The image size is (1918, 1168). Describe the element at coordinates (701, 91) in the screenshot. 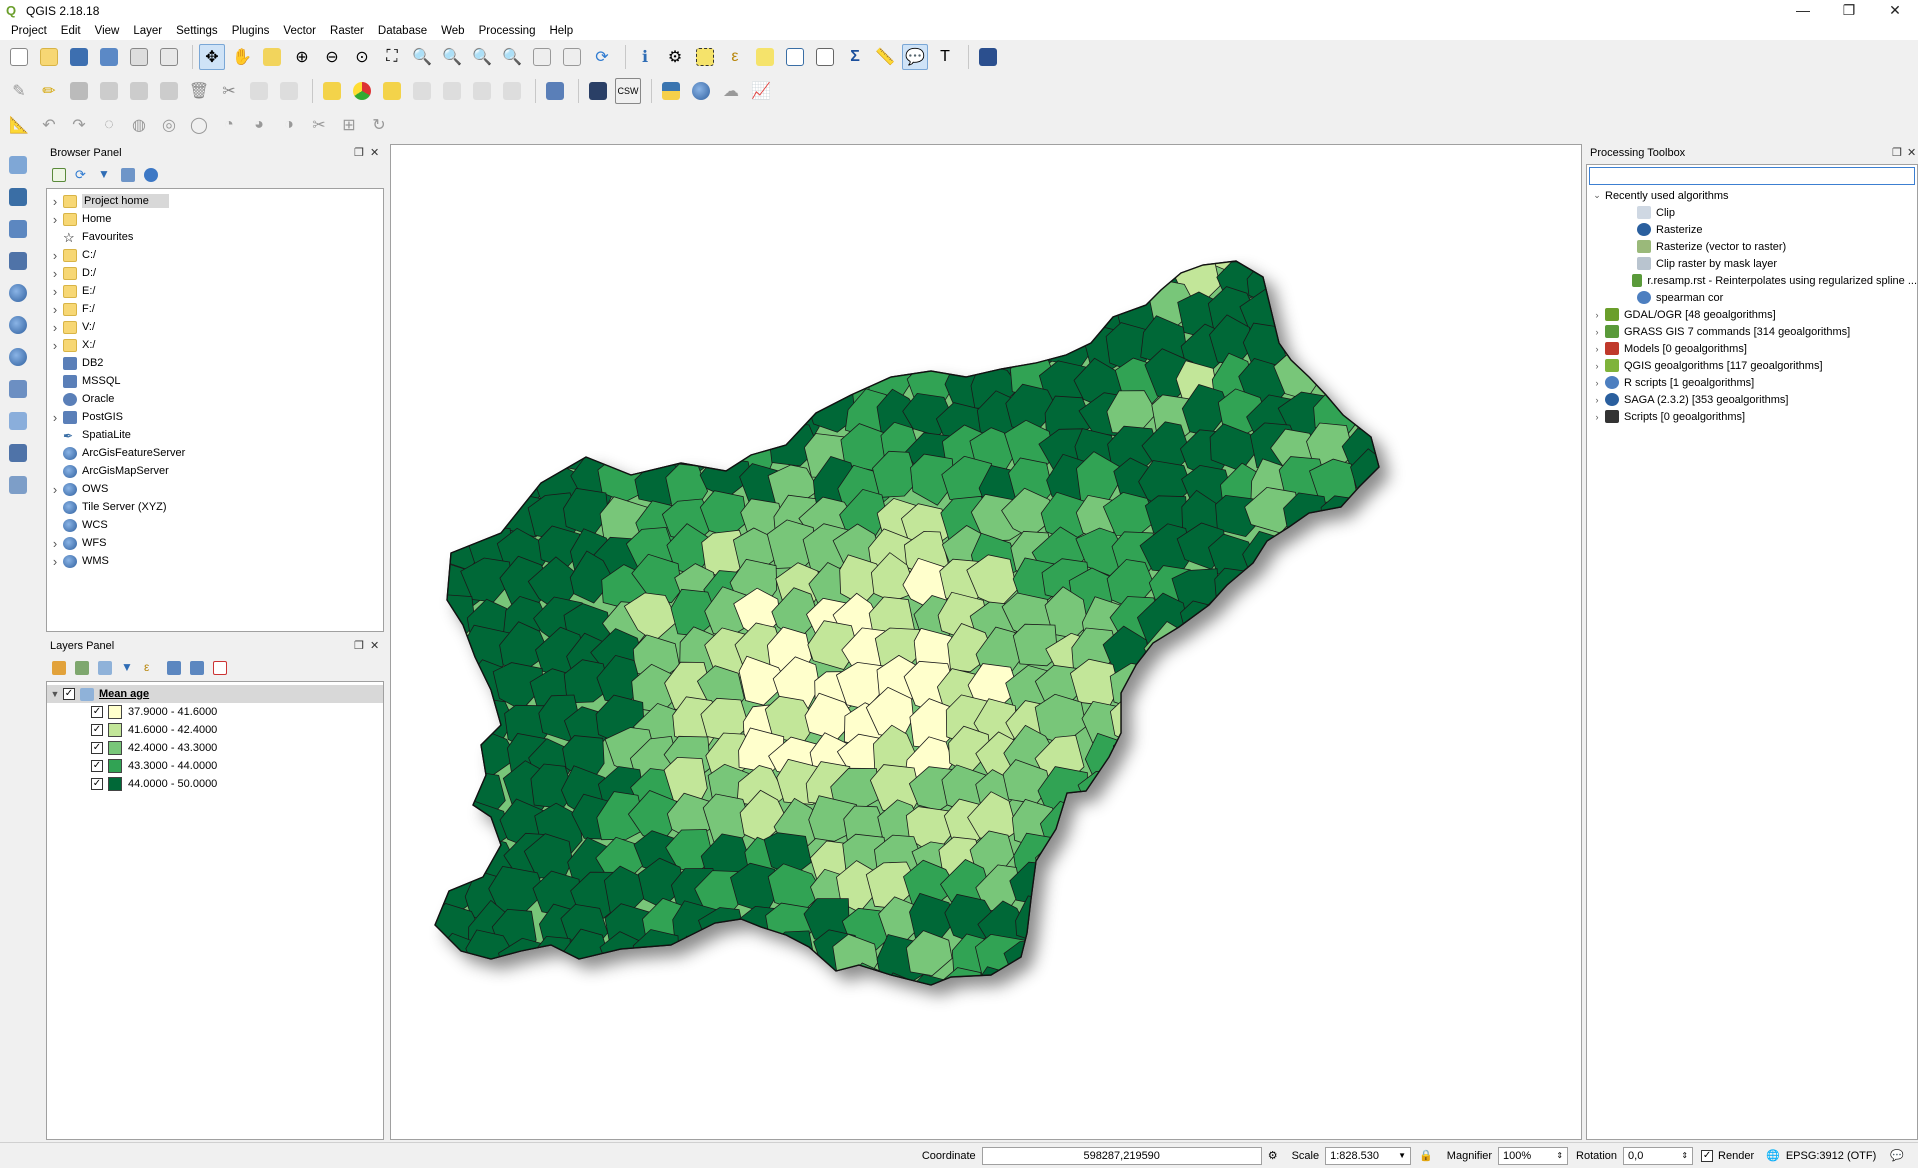

I see `georeferencer-icon` at that location.